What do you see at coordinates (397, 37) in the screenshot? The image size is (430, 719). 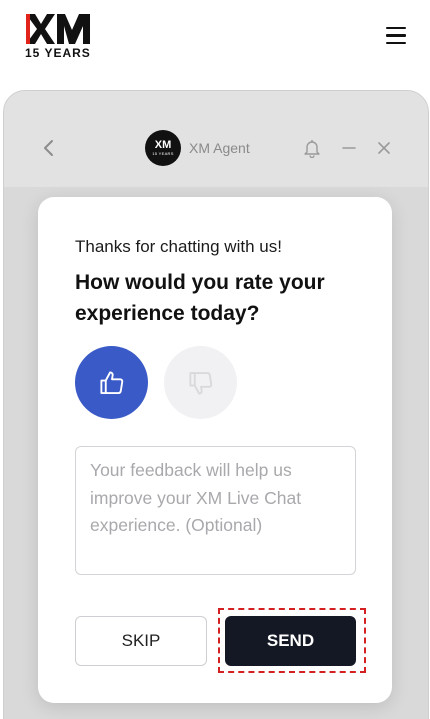 I see `hamburger-menu-icon` at bounding box center [397, 37].